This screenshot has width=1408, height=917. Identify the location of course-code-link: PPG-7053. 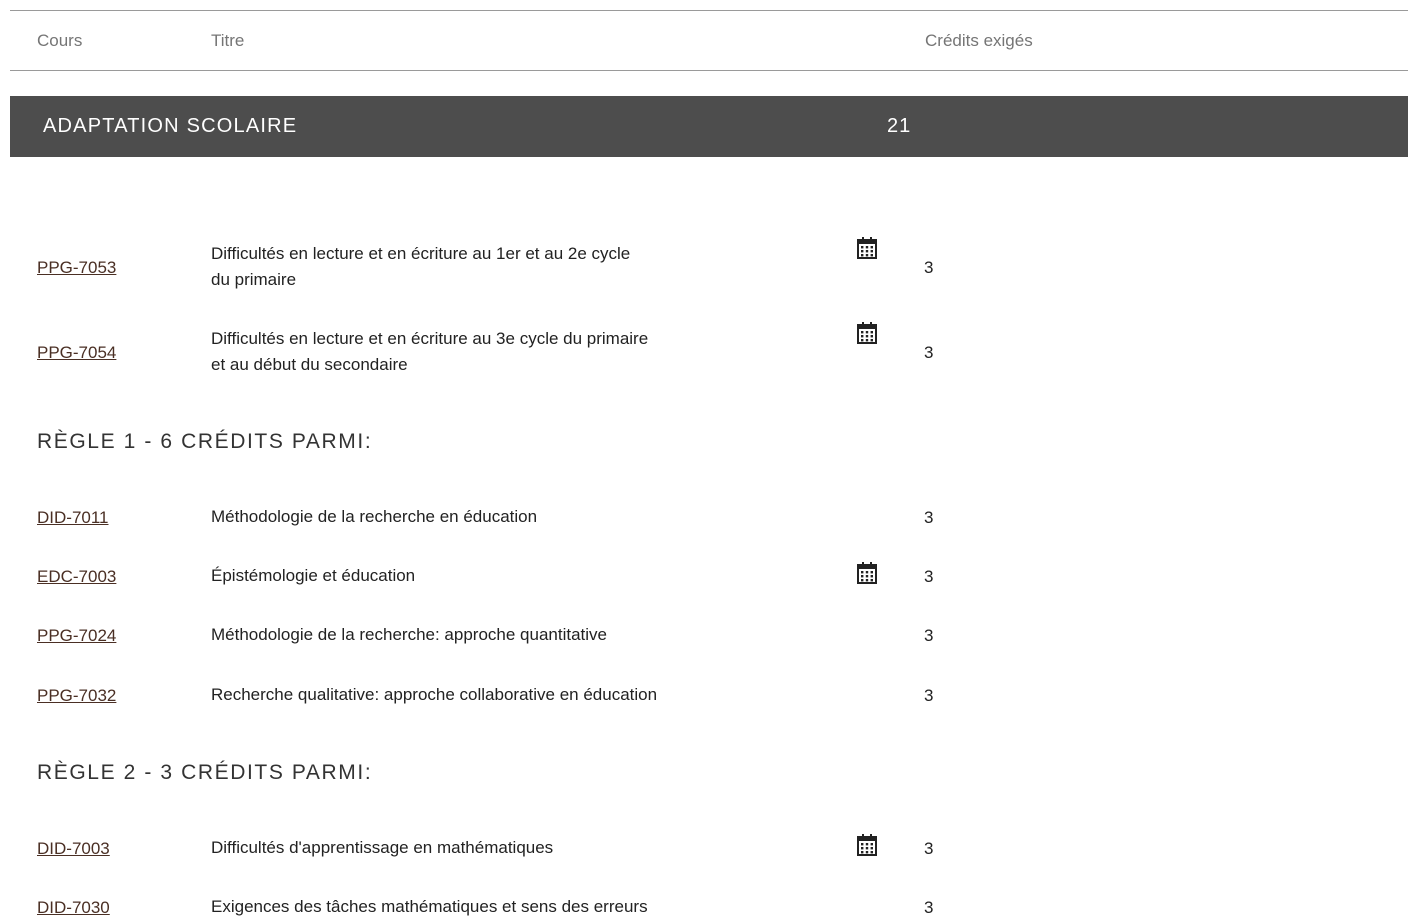
(76, 268).